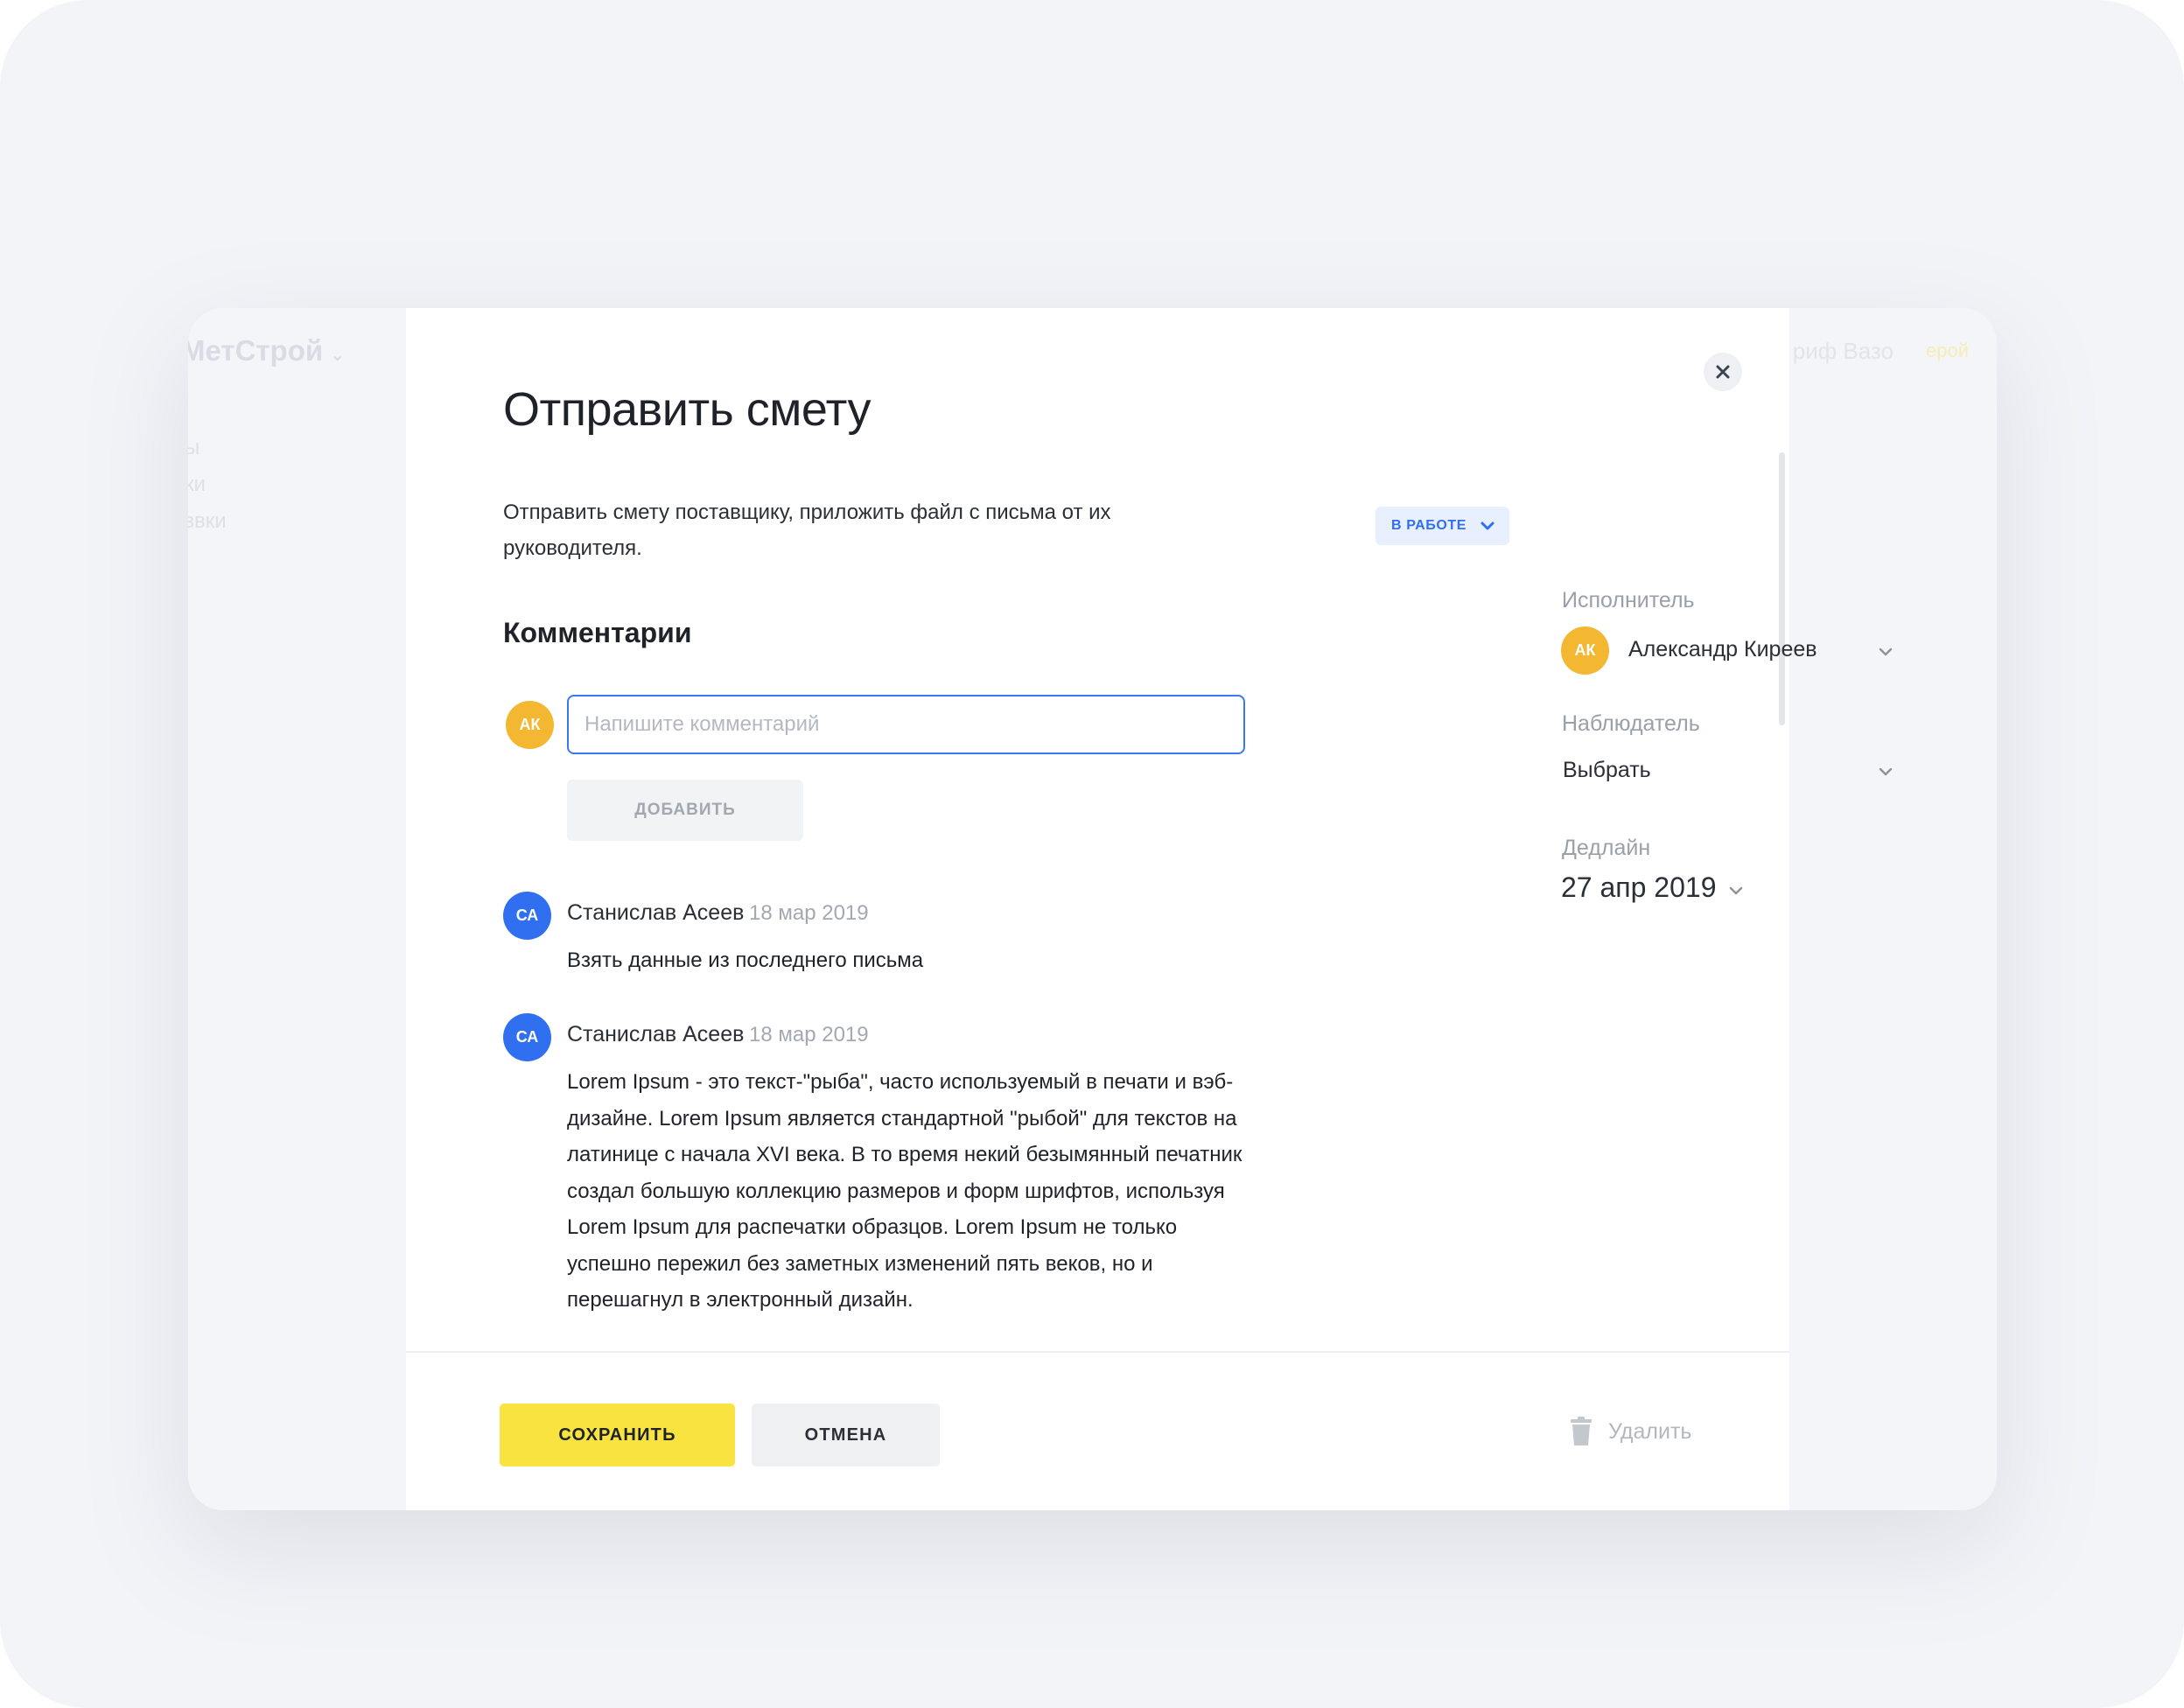  I want to click on comments-heading: Комментарии, so click(597, 632).